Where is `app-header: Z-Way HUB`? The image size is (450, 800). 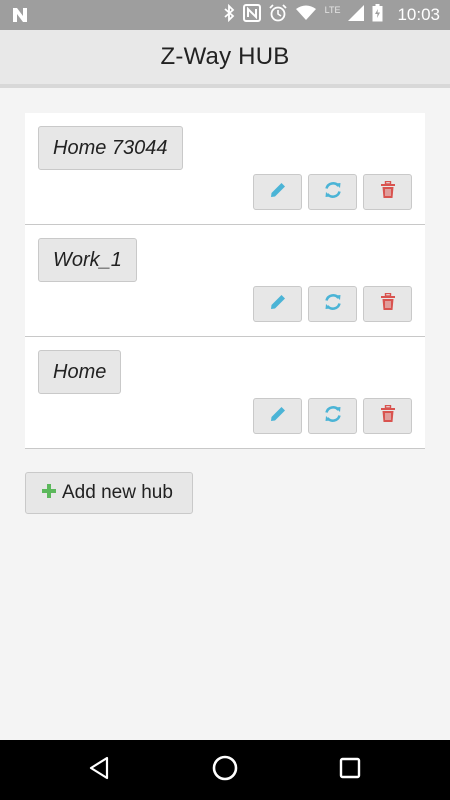 app-header: Z-Way HUB is located at coordinates (225, 59).